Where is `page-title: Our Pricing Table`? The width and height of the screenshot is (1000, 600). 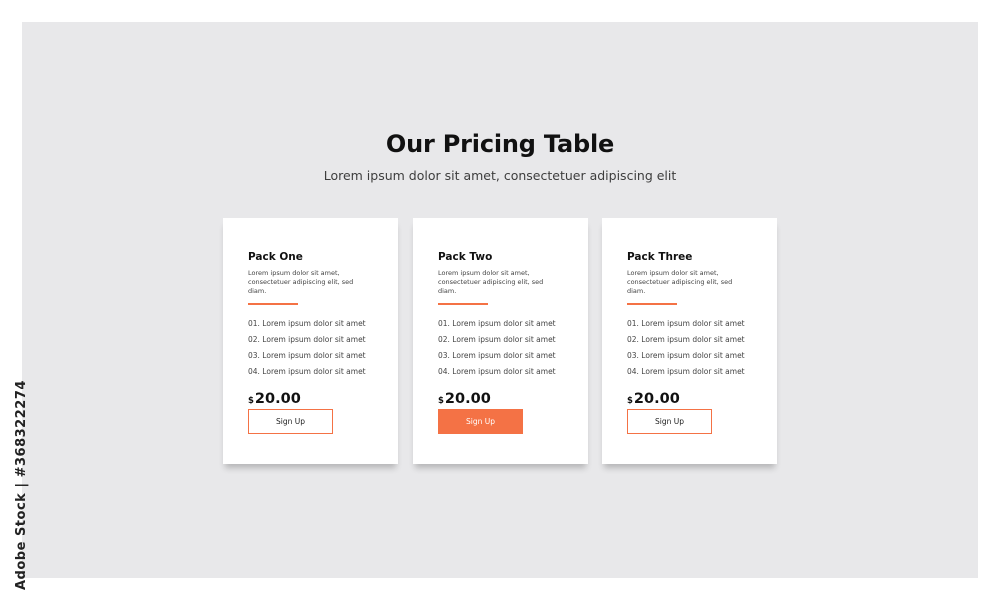
page-title: Our Pricing Table is located at coordinates (500, 144).